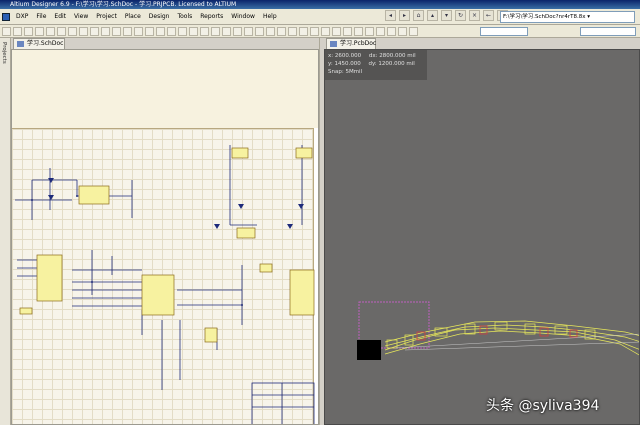 This screenshot has width=640, height=425. What do you see at coordinates (61, 31) in the screenshot?
I see `zoom-out-icon` at bounding box center [61, 31].